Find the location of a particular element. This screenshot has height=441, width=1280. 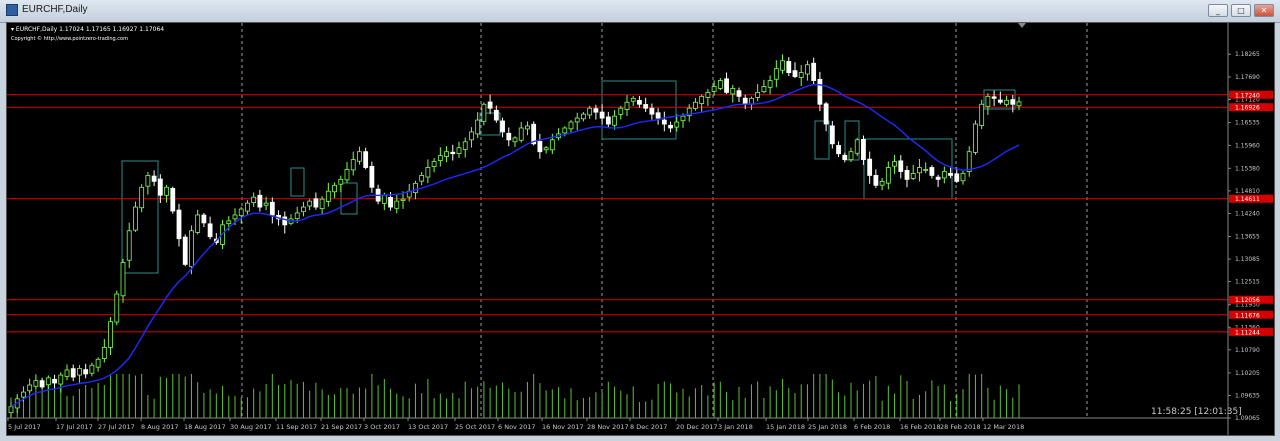

minimize-button: _ is located at coordinates (1218, 10).